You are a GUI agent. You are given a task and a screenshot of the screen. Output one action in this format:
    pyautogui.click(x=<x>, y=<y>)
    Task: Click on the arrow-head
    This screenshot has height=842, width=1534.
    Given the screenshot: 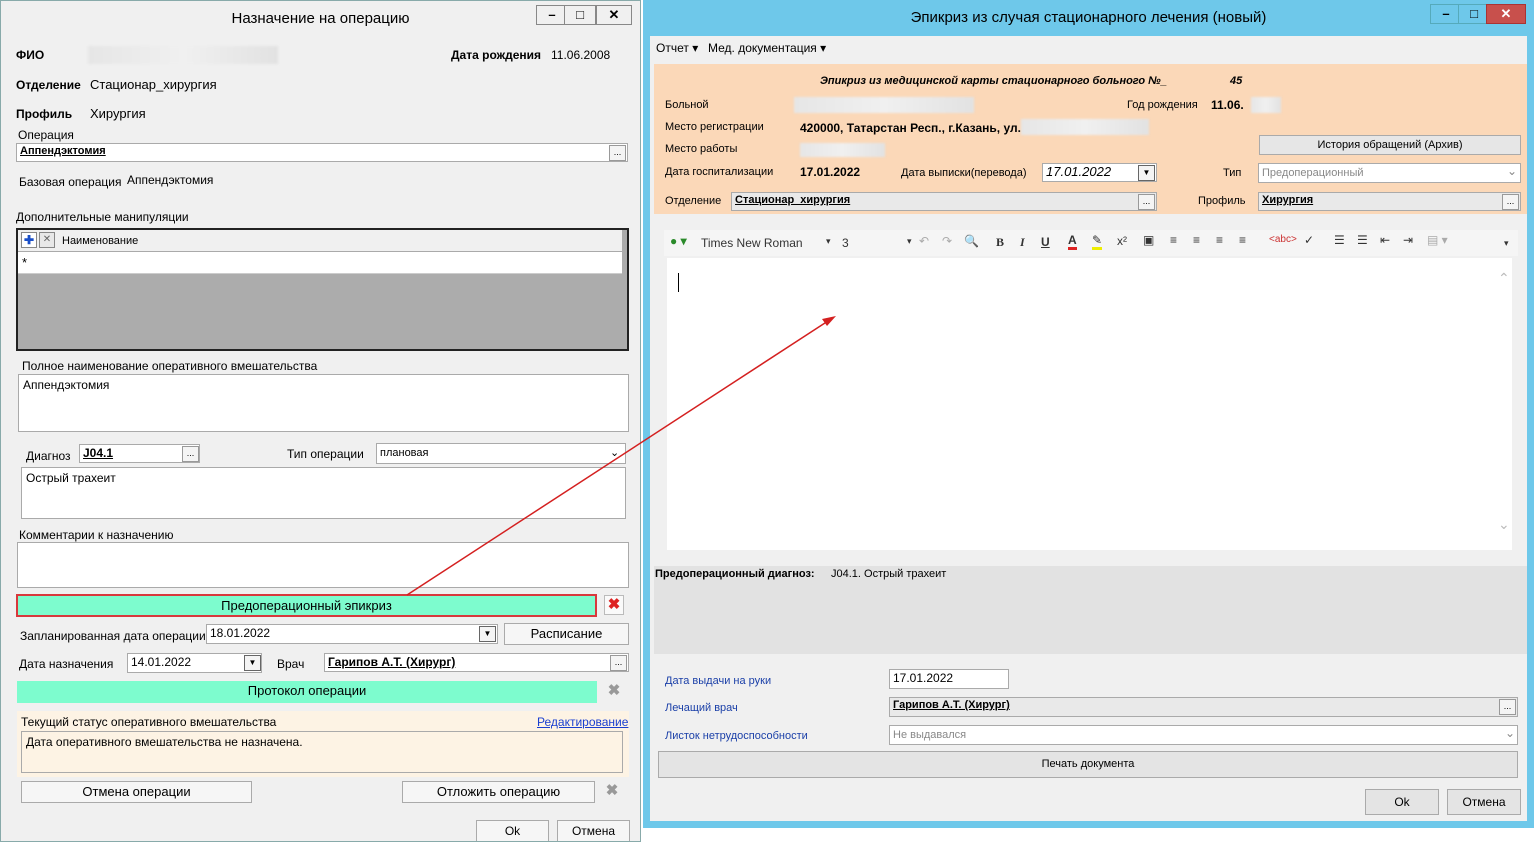 What is the action you would take?
    pyautogui.click(x=829, y=321)
    